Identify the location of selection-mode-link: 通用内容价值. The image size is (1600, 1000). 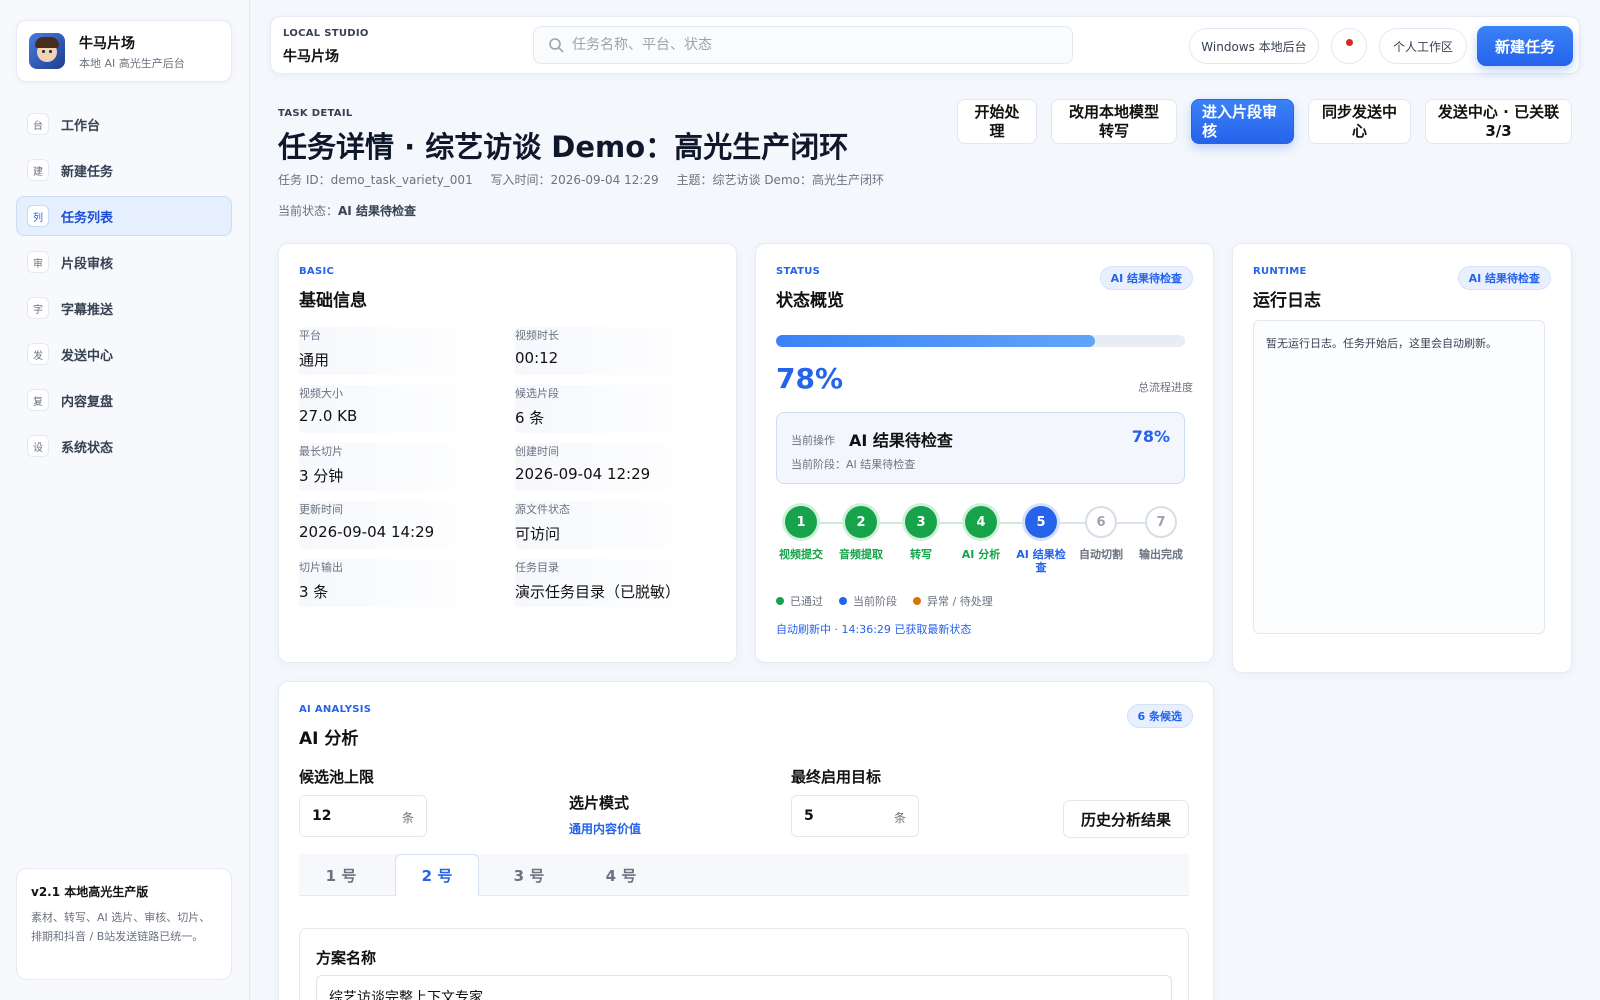
(605, 828).